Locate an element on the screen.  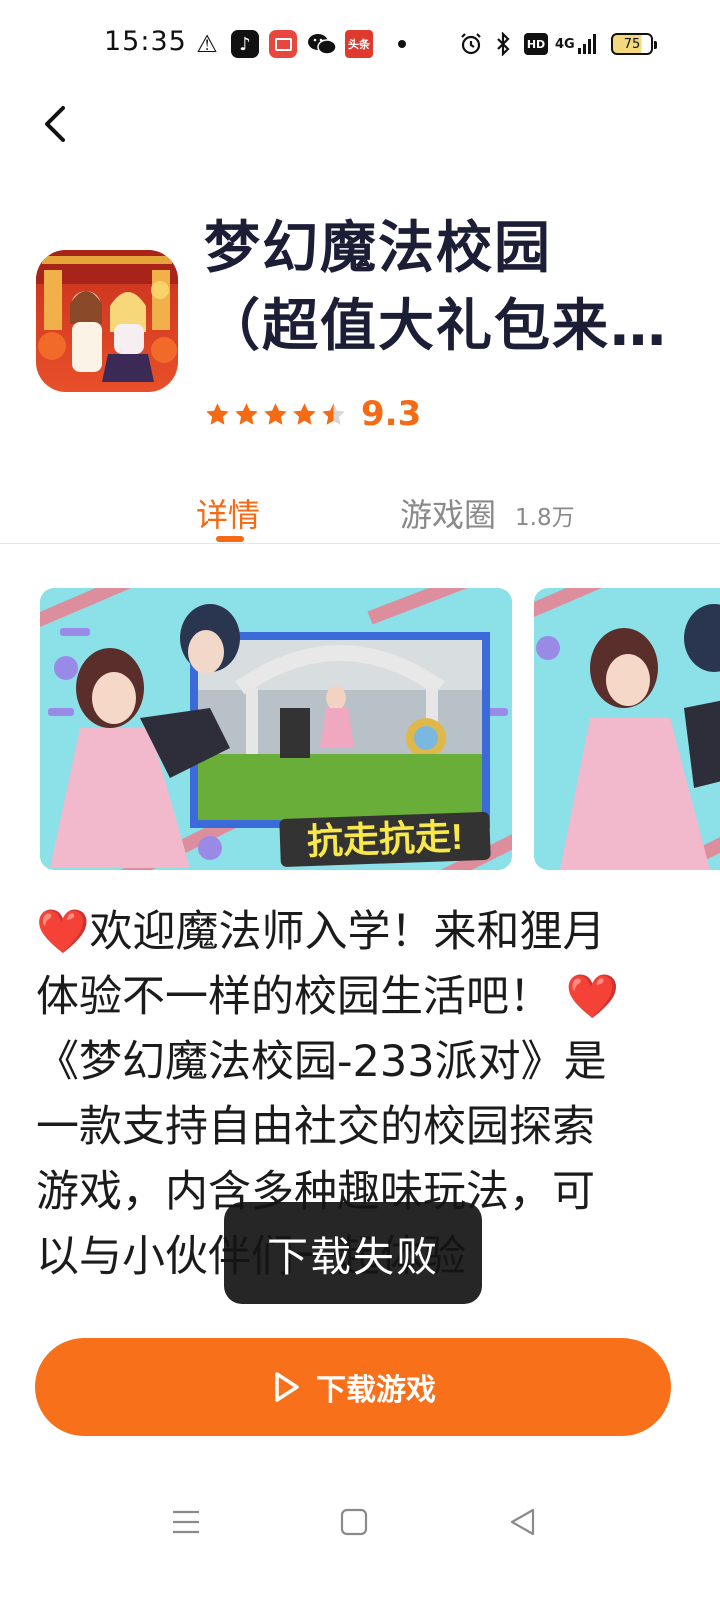
chevron-left-icon is located at coordinates (55, 124).